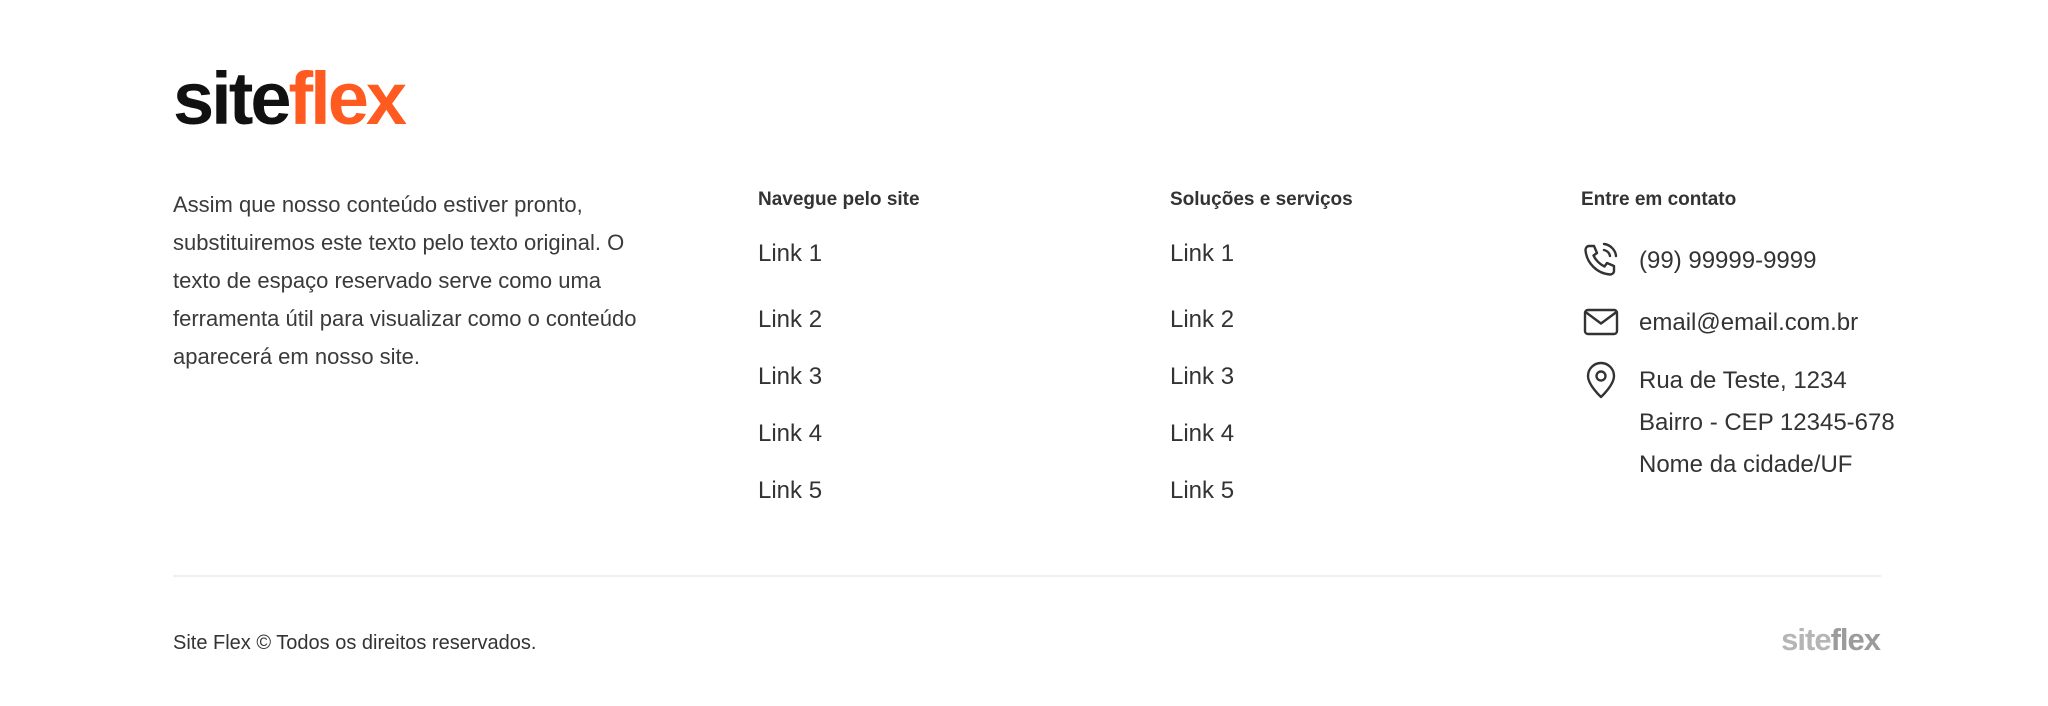  Describe the element at coordinates (1261, 199) in the screenshot. I see `services-column-title: Soluções e serviços` at that location.